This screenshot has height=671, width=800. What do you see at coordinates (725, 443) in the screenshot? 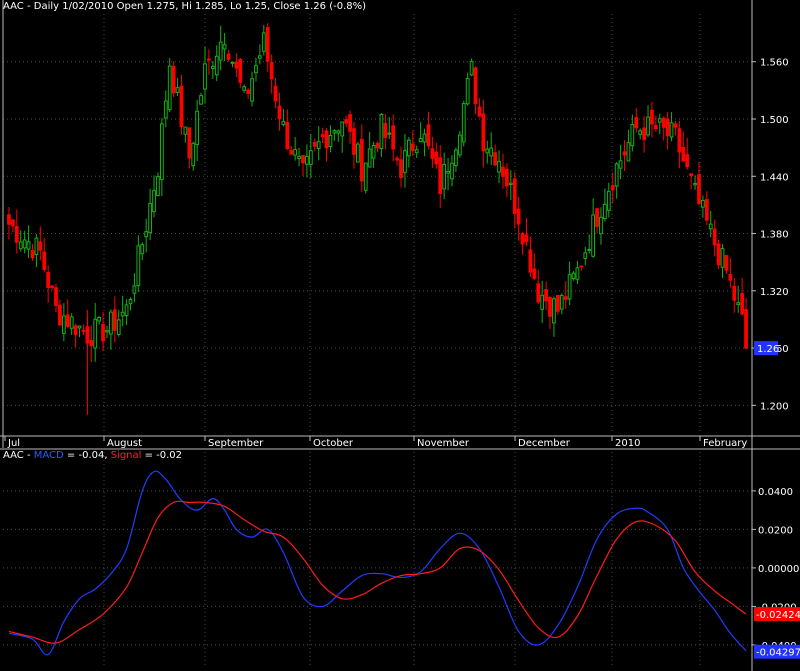
I see `month-label: February` at bounding box center [725, 443].